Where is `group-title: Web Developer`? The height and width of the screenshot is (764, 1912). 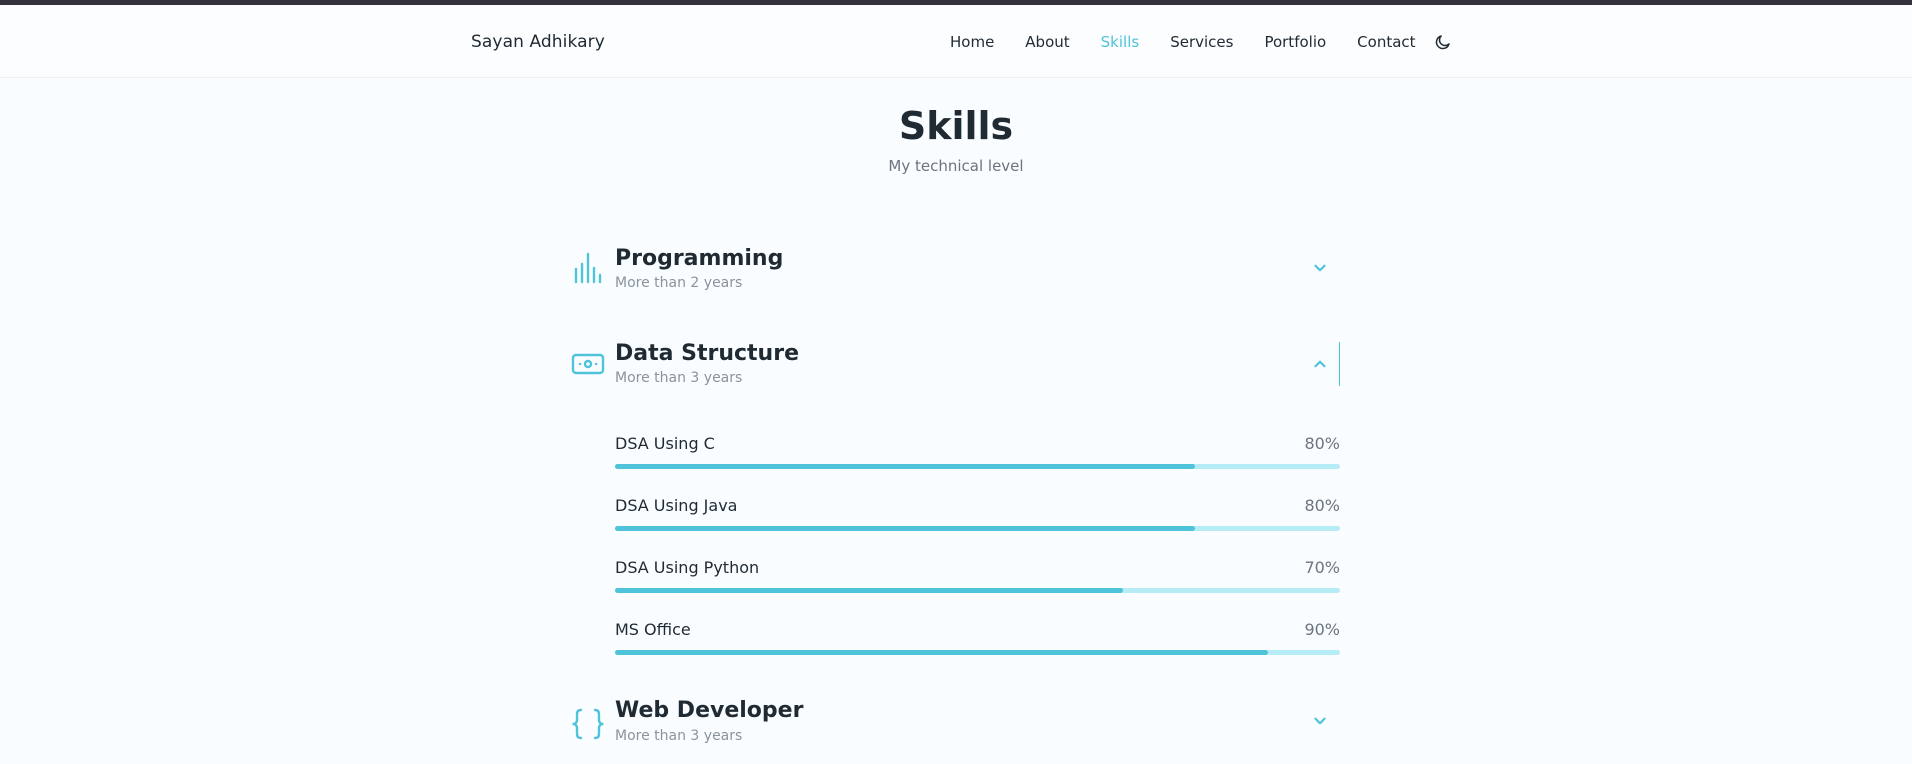 group-title: Web Developer is located at coordinates (709, 710).